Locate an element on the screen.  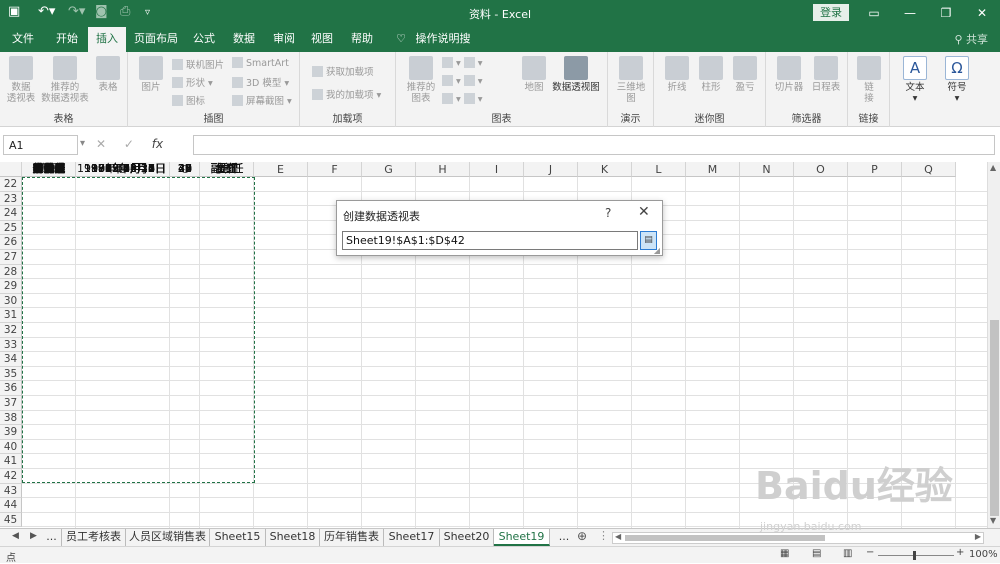
prev-sheet-icon: ◀ is located at coordinates (15, 536).